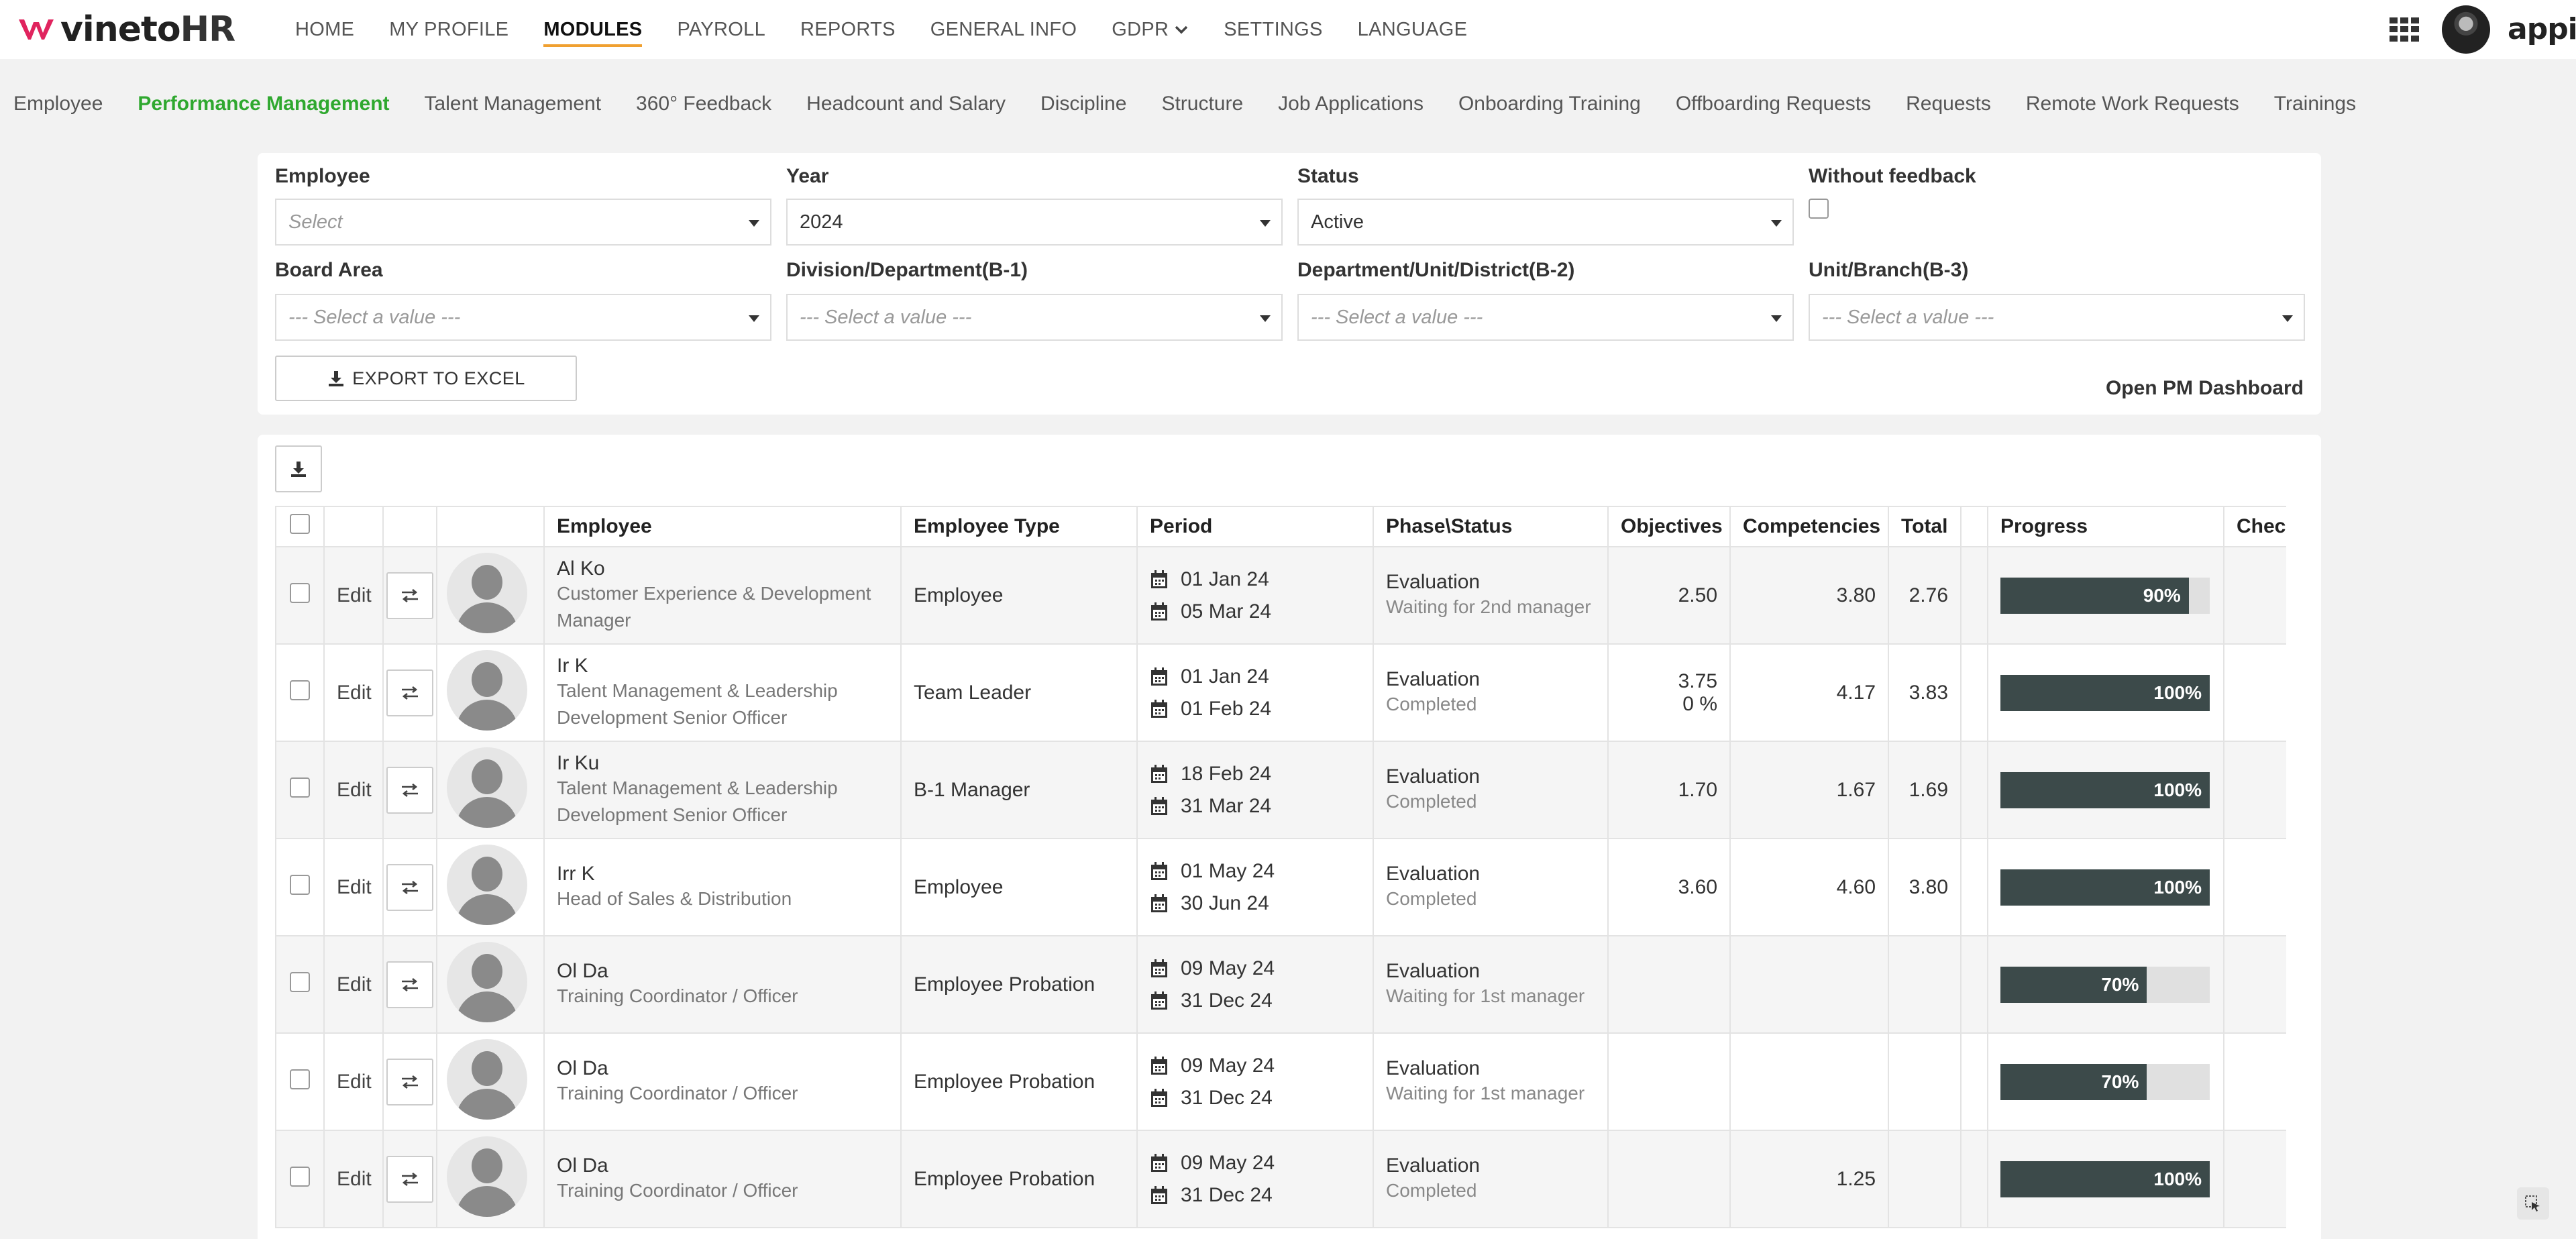 The height and width of the screenshot is (1239, 2576). I want to click on phase: Evaluation, so click(1433, 678).